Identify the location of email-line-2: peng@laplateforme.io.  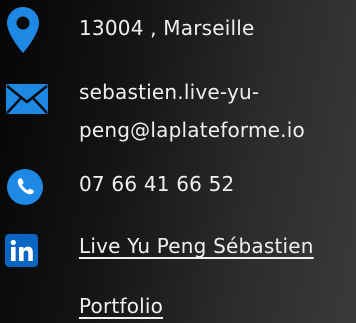
(192, 130).